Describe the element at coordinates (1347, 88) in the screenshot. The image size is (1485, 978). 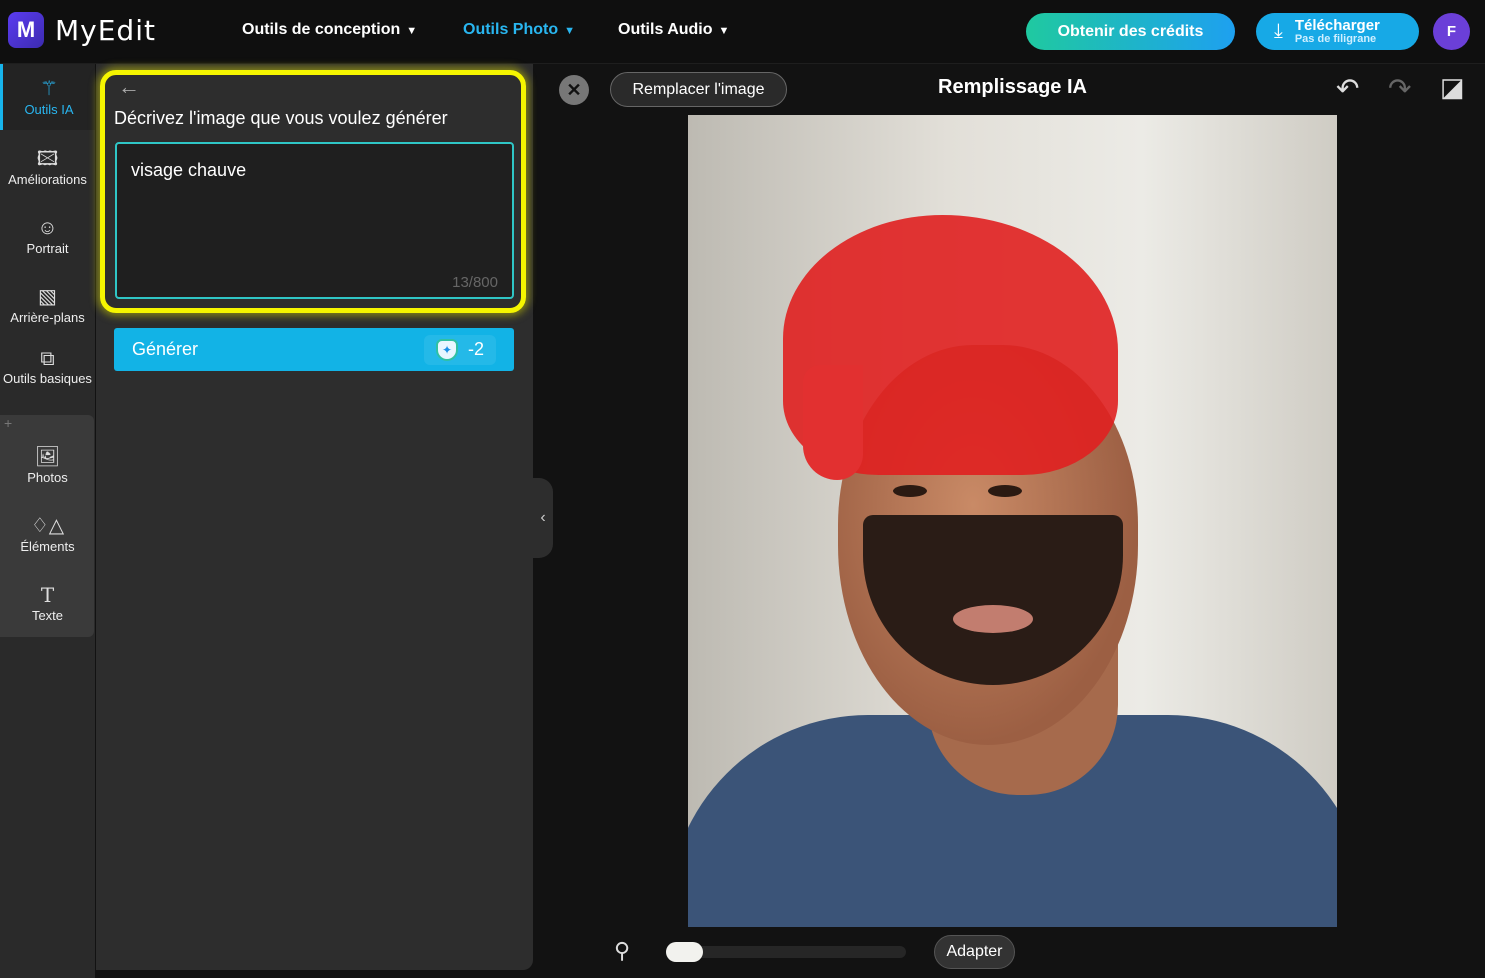
I see `undo-icon: ↶` at that location.